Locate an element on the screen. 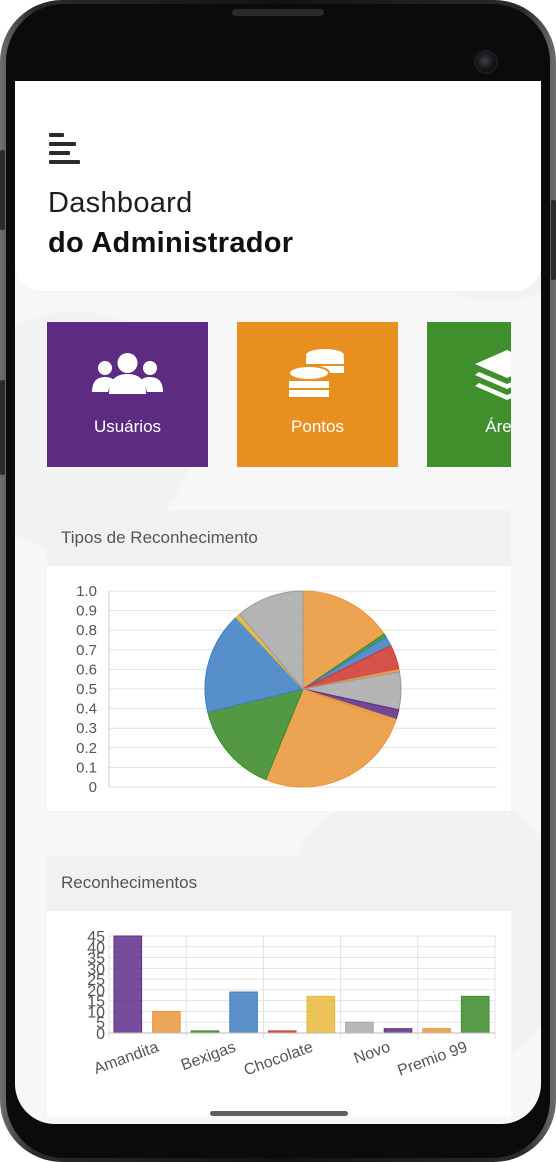 This screenshot has width=556, height=1162. speaker is located at coordinates (278, 12).